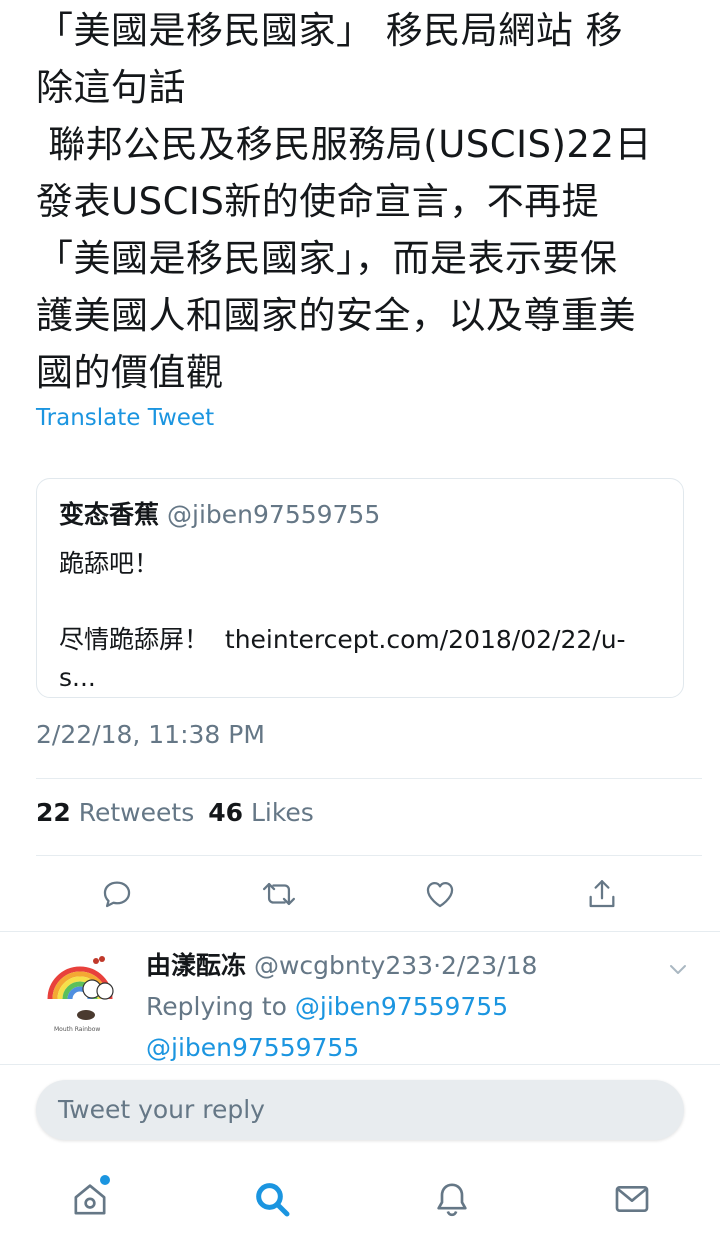 The width and height of the screenshot is (720, 1238). What do you see at coordinates (489, 965) in the screenshot?
I see `reply-date: 2/23/18` at bounding box center [489, 965].